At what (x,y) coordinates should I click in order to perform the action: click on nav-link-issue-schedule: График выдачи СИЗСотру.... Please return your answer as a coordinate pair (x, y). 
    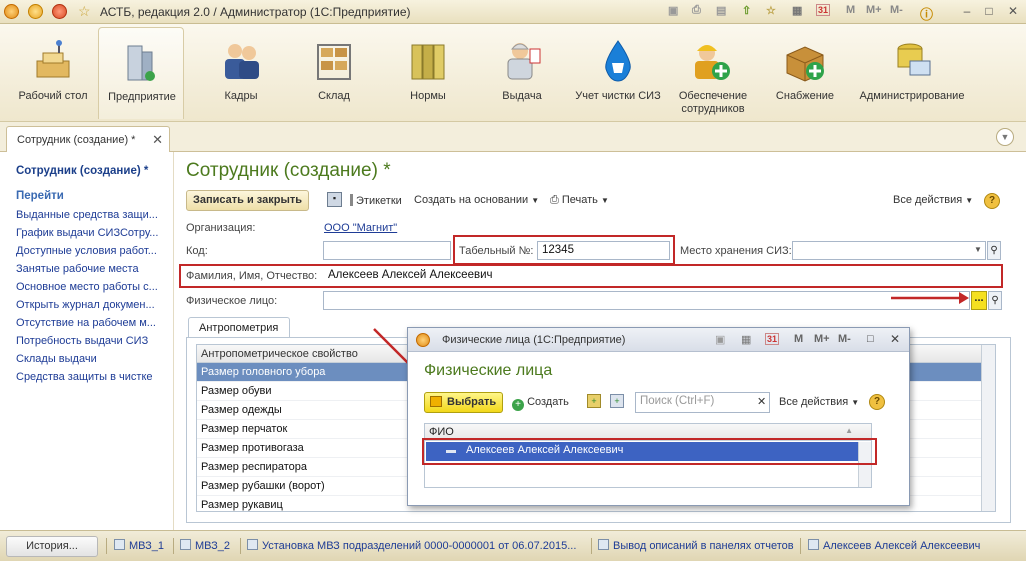
    Looking at the image, I should click on (91, 233).